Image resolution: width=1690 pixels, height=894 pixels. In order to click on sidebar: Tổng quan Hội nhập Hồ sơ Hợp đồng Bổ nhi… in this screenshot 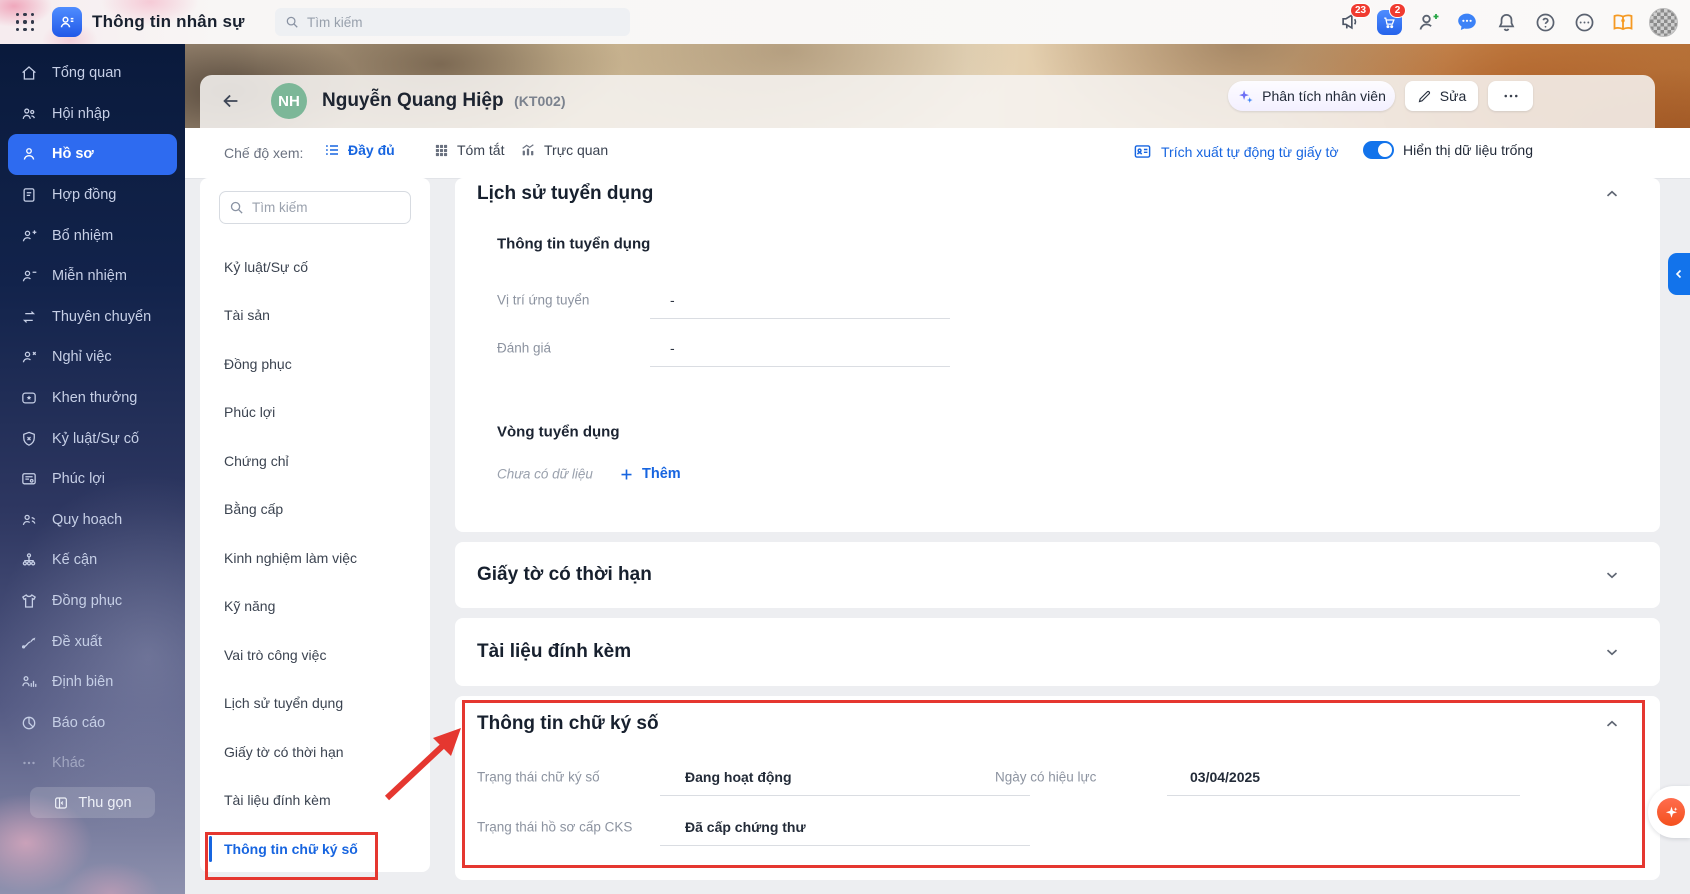, I will do `click(92, 469)`.